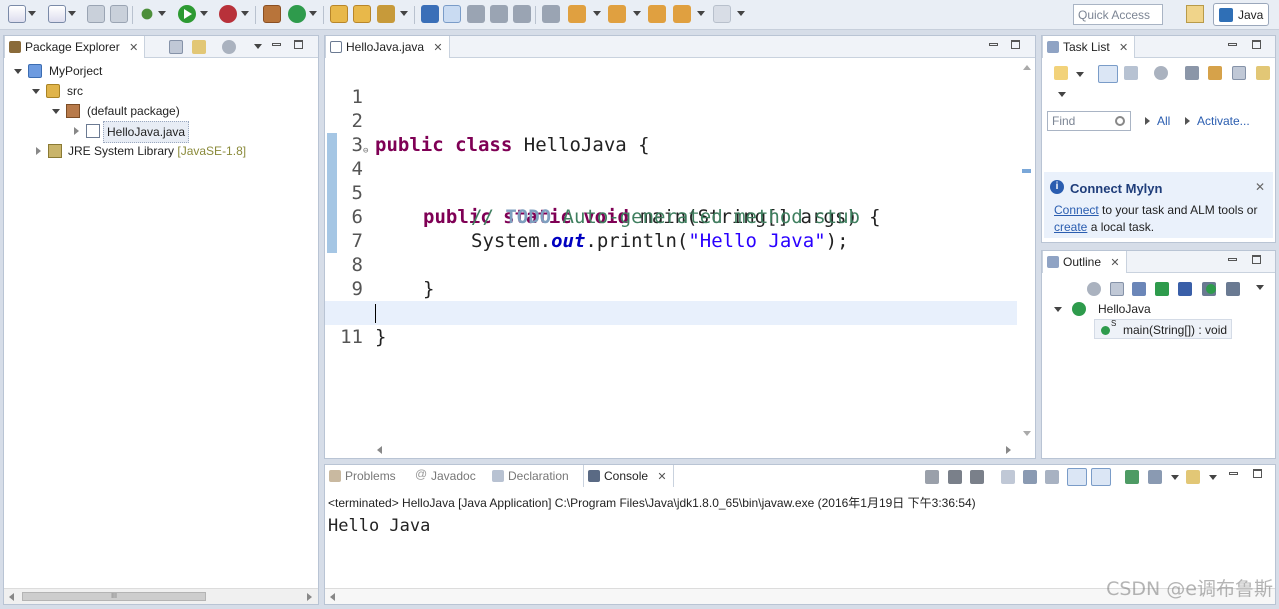  What do you see at coordinates (297, 14) in the screenshot?
I see `new-class-icon` at bounding box center [297, 14].